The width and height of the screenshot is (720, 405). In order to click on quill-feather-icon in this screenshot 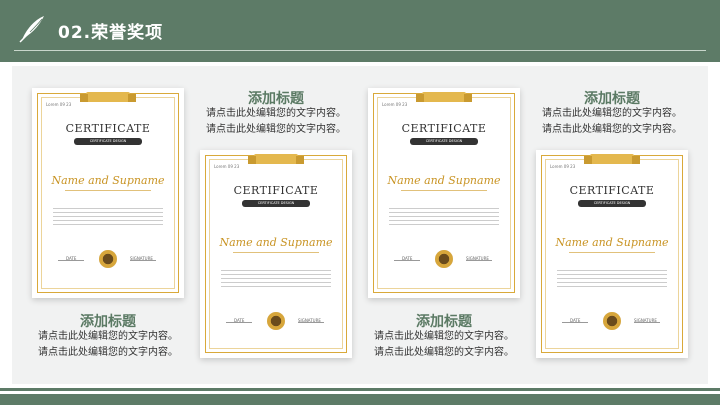, I will do `click(31, 29)`.